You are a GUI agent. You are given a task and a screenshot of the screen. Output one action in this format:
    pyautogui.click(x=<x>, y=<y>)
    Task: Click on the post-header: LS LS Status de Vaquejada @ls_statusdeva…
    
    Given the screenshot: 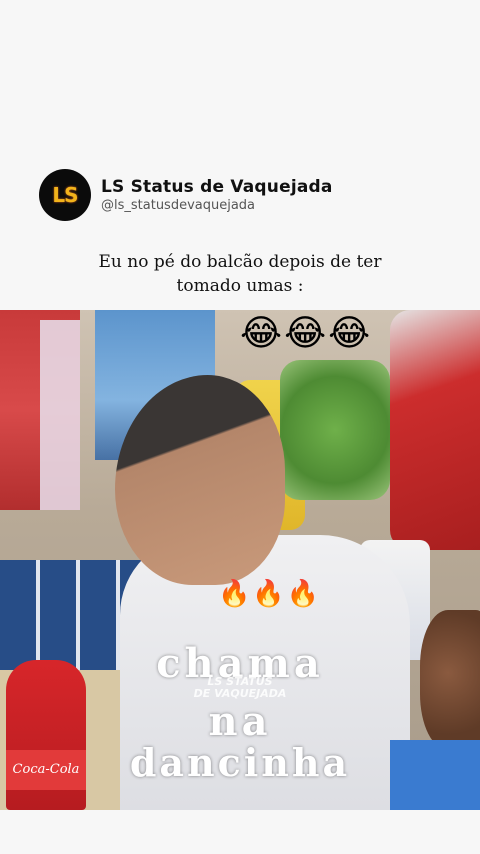 What is the action you would take?
    pyautogui.click(x=186, y=195)
    